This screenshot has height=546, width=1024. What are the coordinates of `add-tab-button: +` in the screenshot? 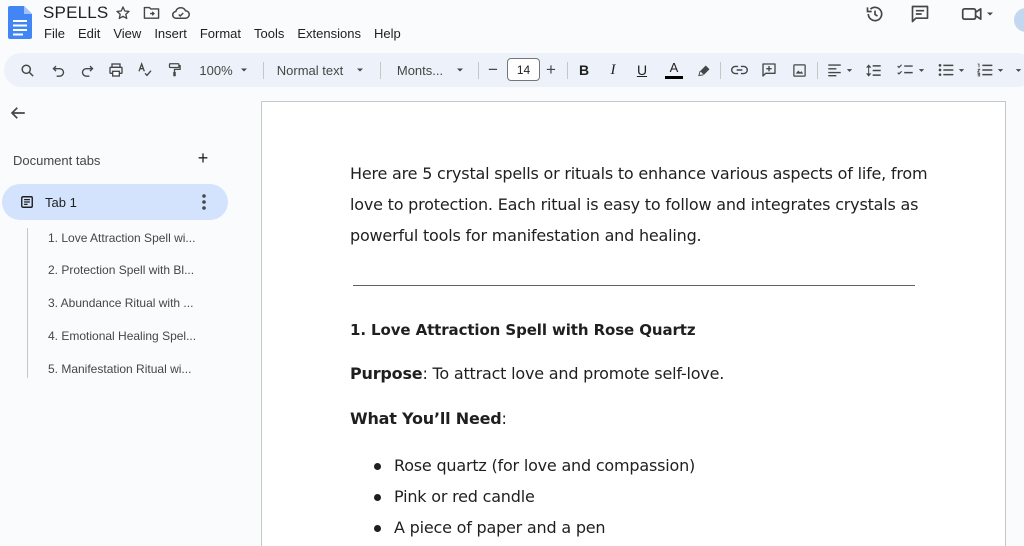 It's located at (203, 158).